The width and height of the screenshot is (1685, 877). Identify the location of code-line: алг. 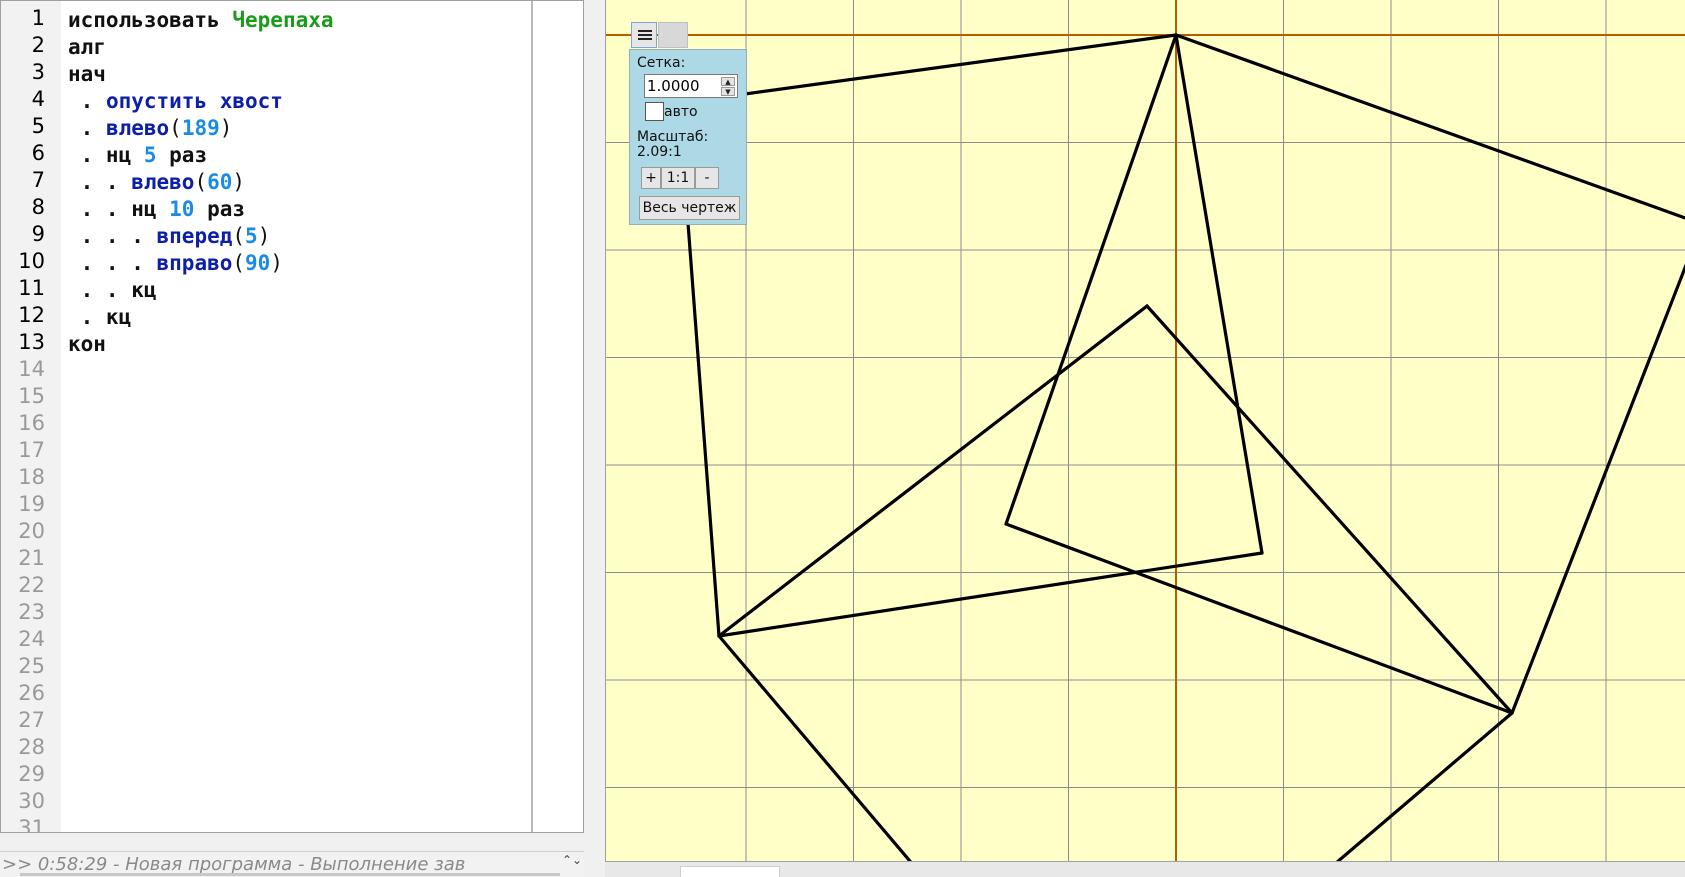
(87, 47).